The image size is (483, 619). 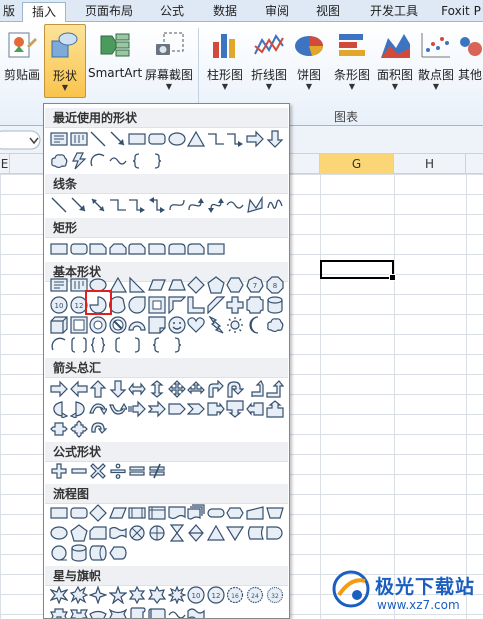 What do you see at coordinates (255, 389) in the screenshot?
I see `shape-luparrow-icon` at bounding box center [255, 389].